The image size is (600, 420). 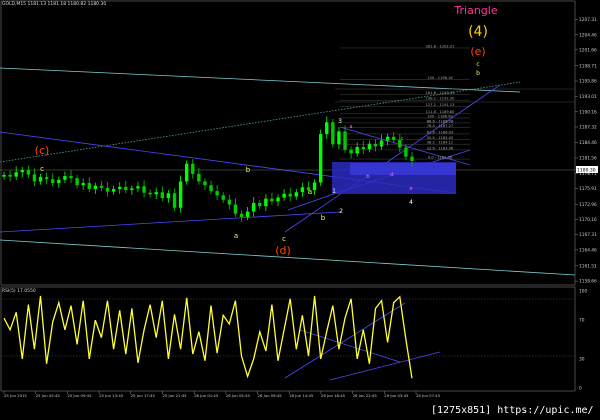 I want to click on price-tick-label: 1161.51, so click(x=588, y=266).